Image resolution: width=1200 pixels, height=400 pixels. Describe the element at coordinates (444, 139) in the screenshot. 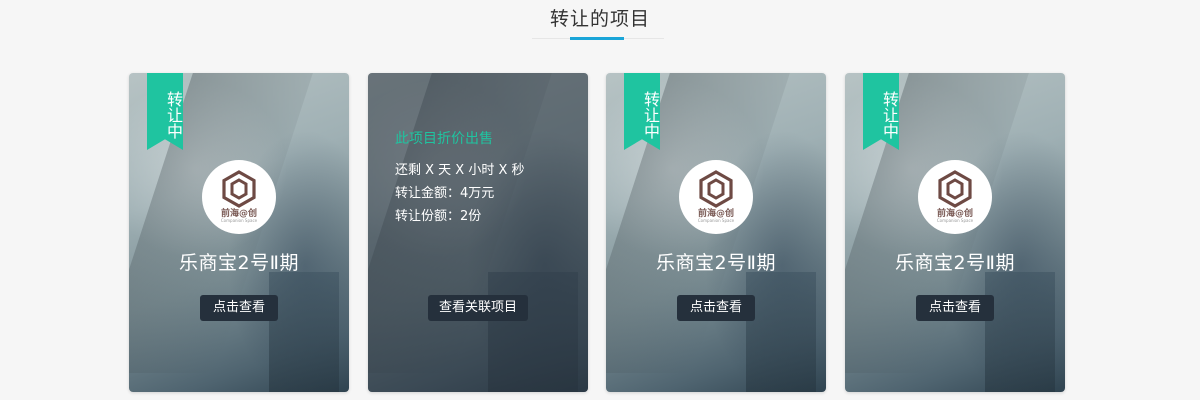

I see `discount-headline: 此项目折价出售` at that location.